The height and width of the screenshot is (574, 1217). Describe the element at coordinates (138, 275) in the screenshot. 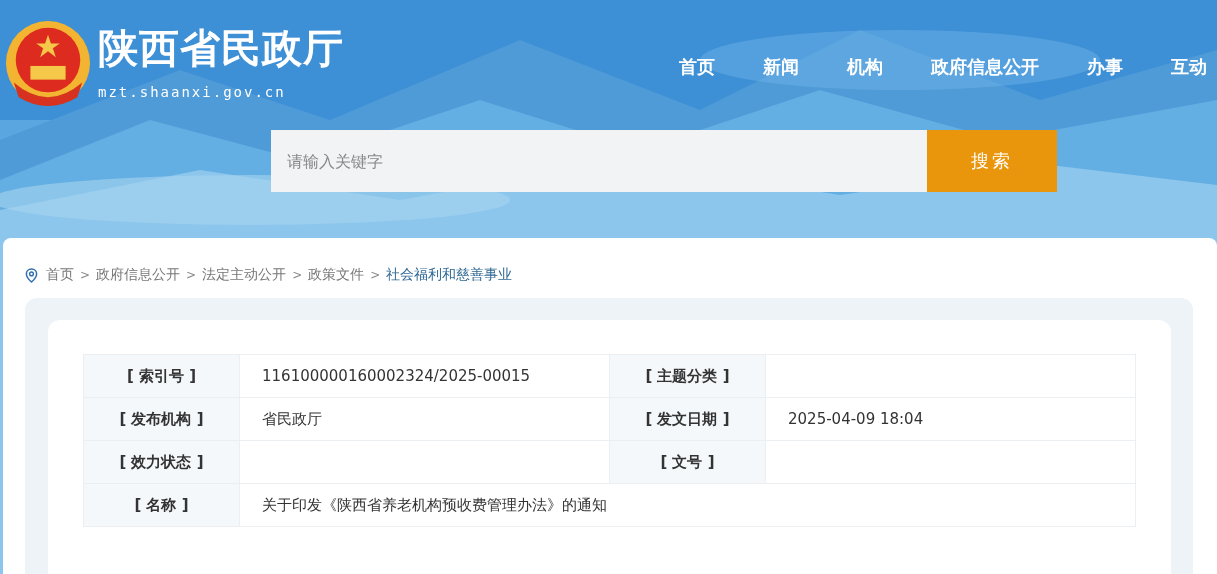

I see `breadcrumb-link: 政府信息公开` at that location.